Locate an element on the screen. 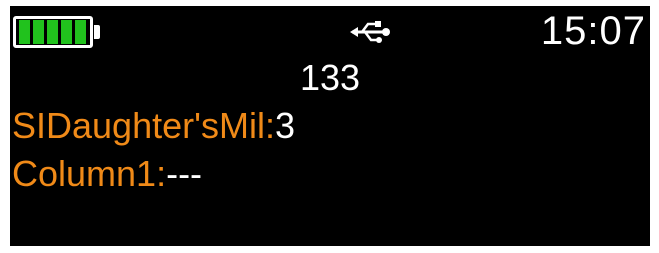  field-value: 3 is located at coordinates (284, 125).